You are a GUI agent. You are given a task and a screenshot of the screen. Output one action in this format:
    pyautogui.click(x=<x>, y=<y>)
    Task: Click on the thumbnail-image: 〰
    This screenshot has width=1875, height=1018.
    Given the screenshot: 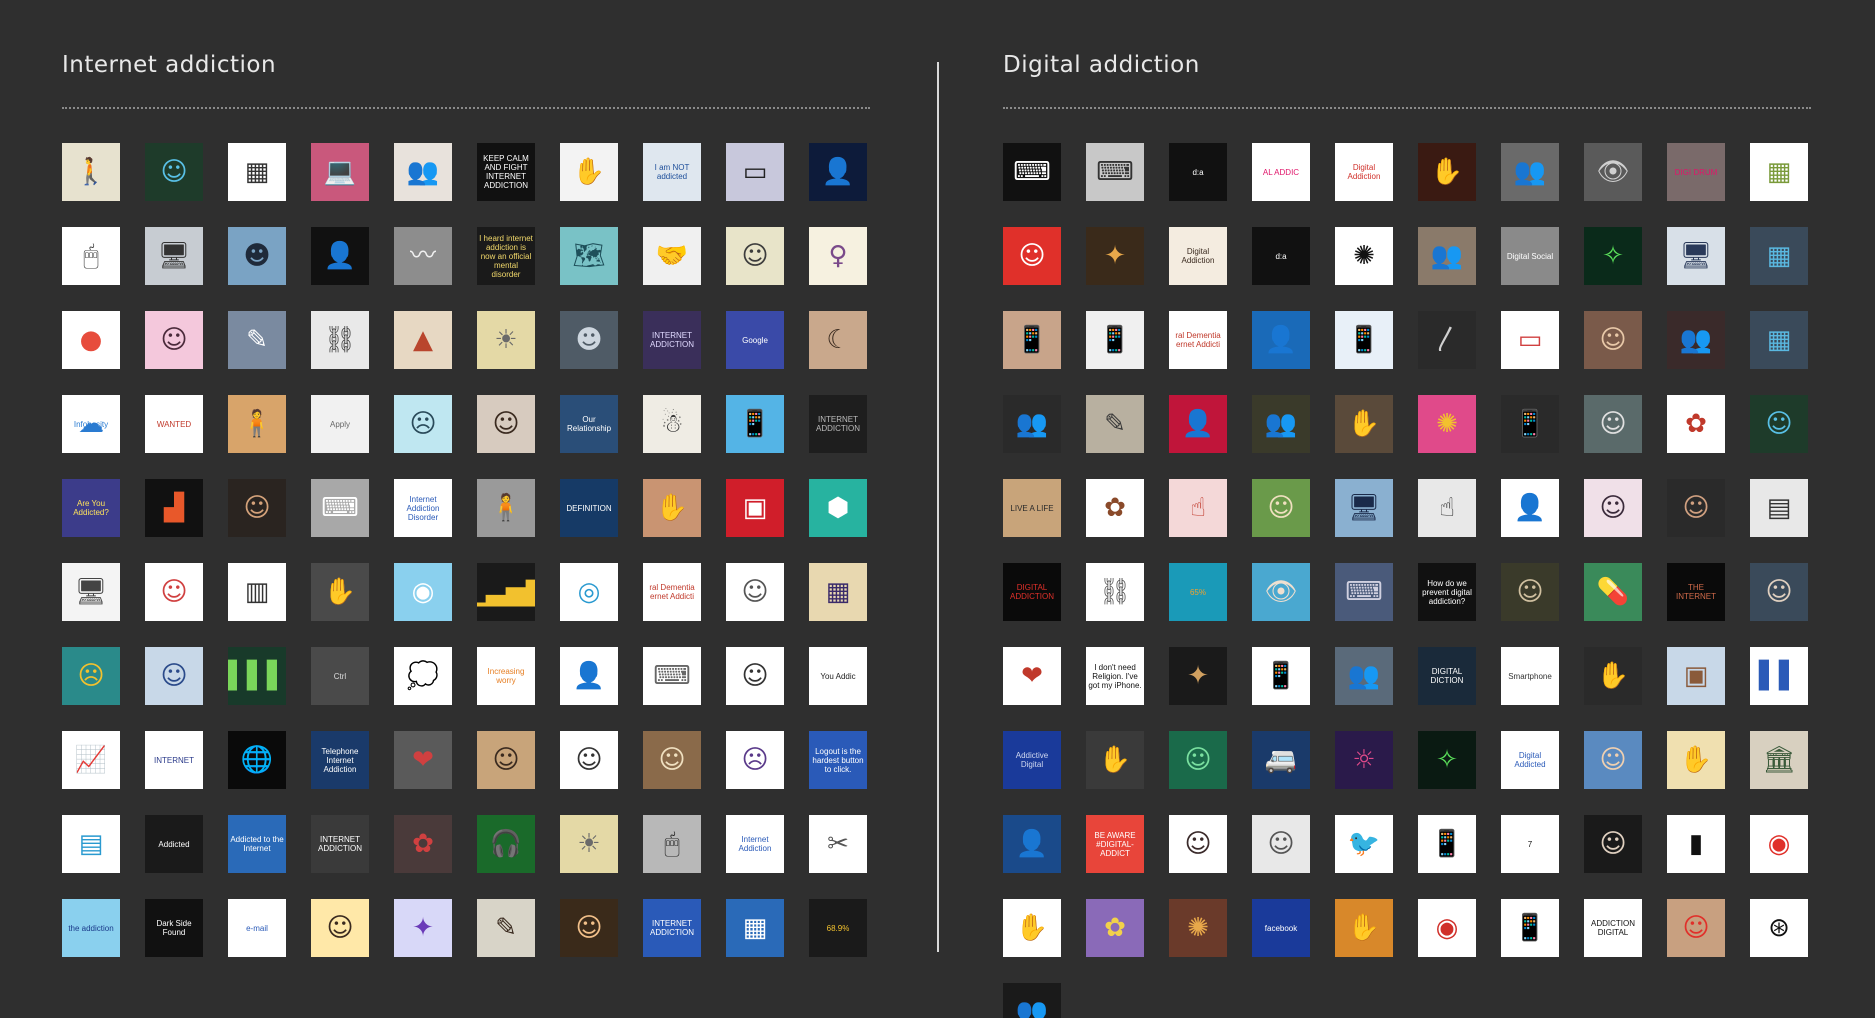 What is the action you would take?
    pyautogui.click(x=423, y=256)
    